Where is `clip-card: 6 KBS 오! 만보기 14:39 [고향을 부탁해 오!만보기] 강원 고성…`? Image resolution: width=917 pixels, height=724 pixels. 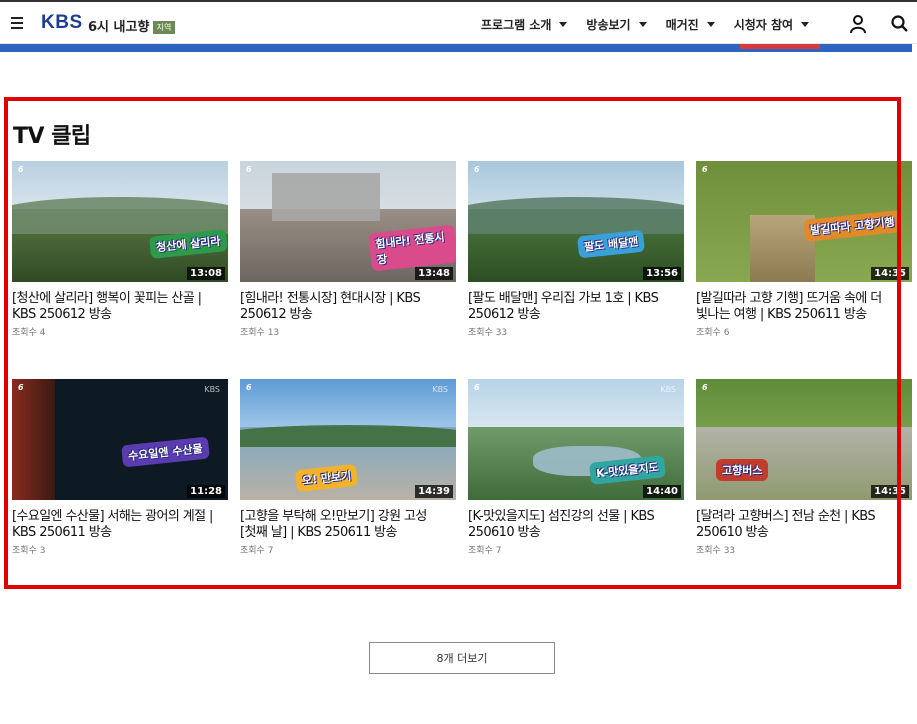
clip-card: 6 KBS 오! 만보기 14:39 [고향을 부탁해 오!만보기] 강원 고성… is located at coordinates (348, 467).